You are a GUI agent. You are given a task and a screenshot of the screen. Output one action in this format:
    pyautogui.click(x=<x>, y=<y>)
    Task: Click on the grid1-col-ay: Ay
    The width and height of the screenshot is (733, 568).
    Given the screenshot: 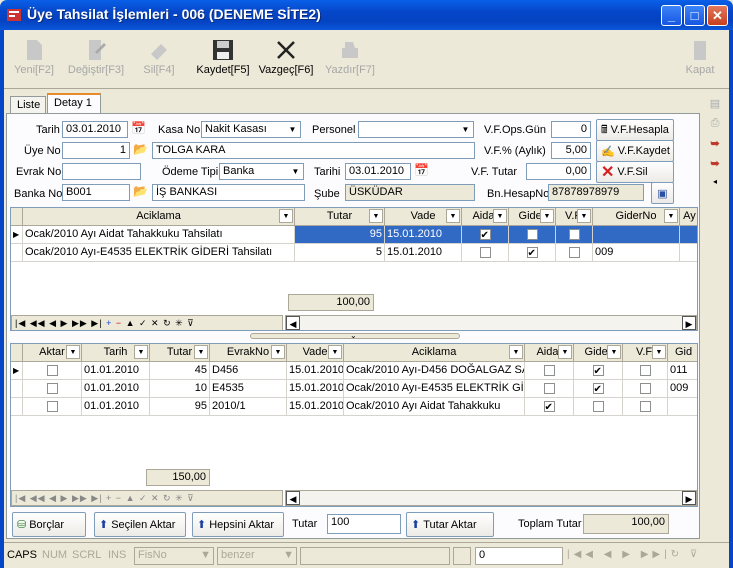 What is the action you would take?
    pyautogui.click(x=688, y=217)
    